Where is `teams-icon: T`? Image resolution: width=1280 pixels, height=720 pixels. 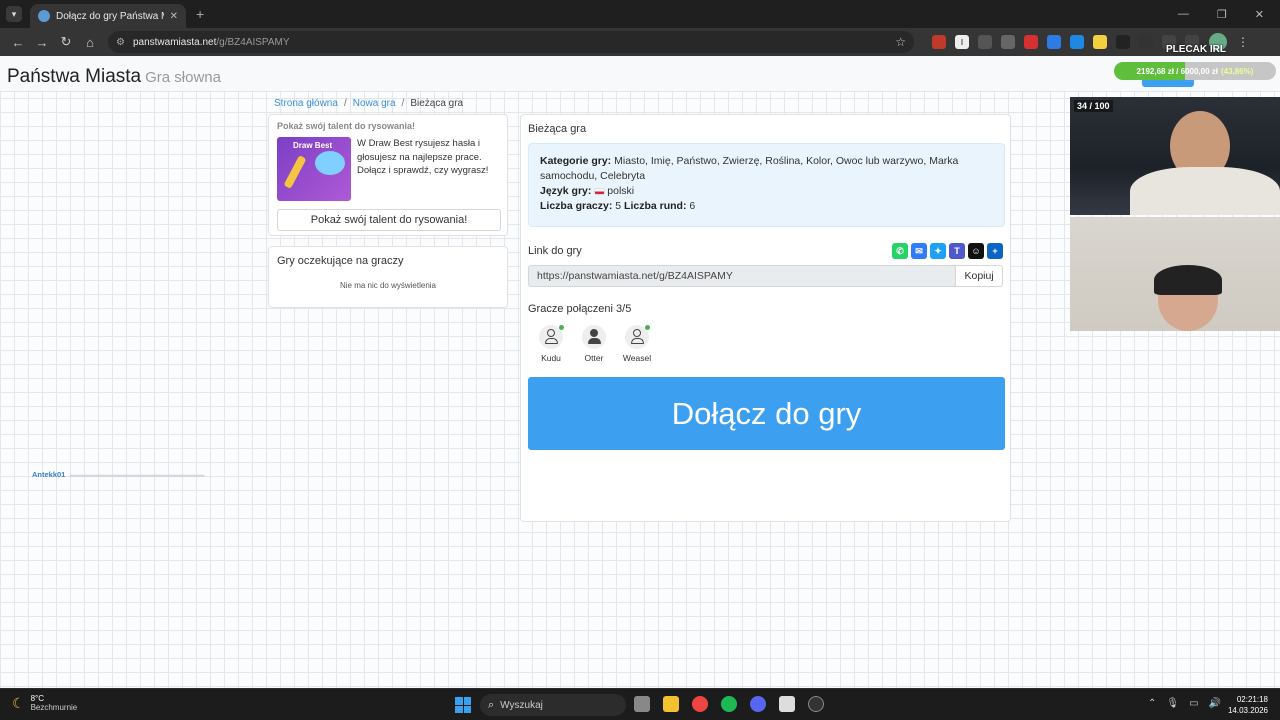
teams-icon: T is located at coordinates (957, 251).